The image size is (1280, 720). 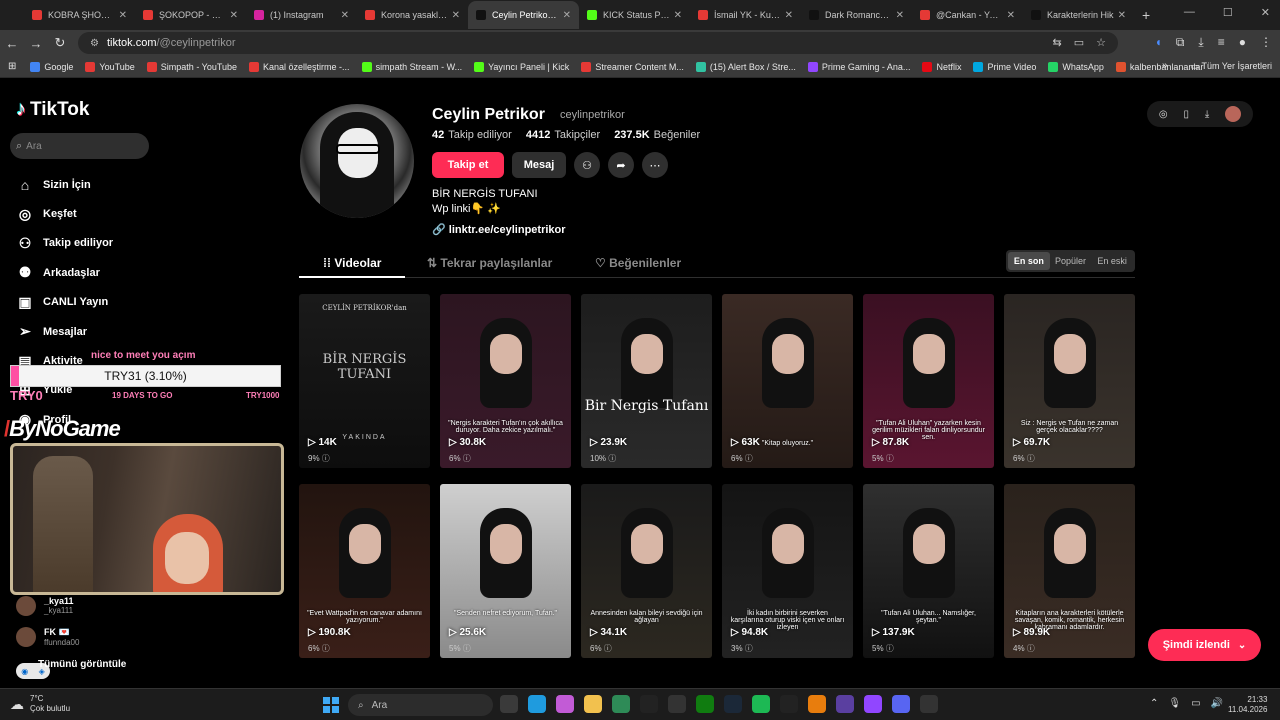 What do you see at coordinates (52, 109) in the screenshot?
I see `tiktok-logo: ♪ TikTok` at bounding box center [52, 109].